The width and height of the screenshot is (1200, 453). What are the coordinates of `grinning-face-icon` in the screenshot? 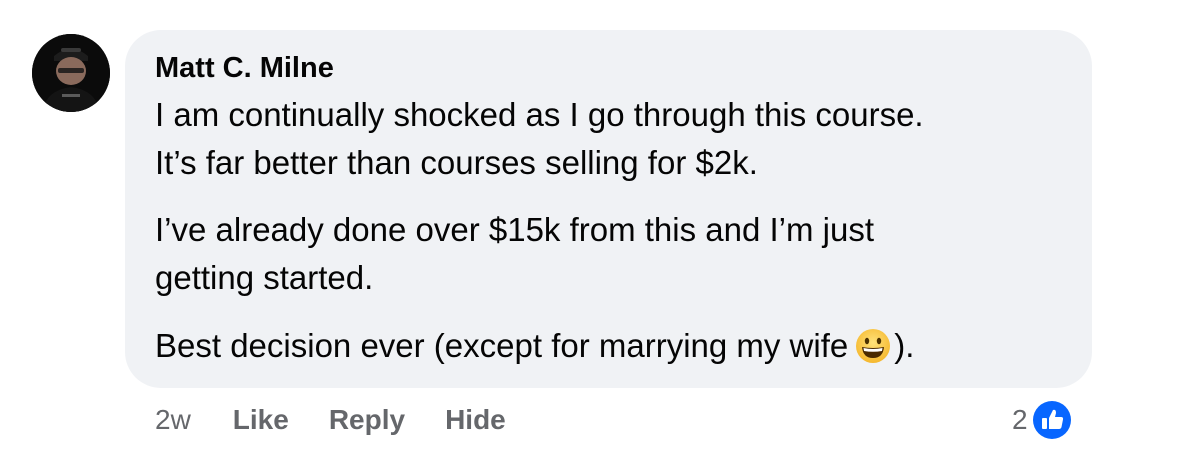 It's located at (873, 346).